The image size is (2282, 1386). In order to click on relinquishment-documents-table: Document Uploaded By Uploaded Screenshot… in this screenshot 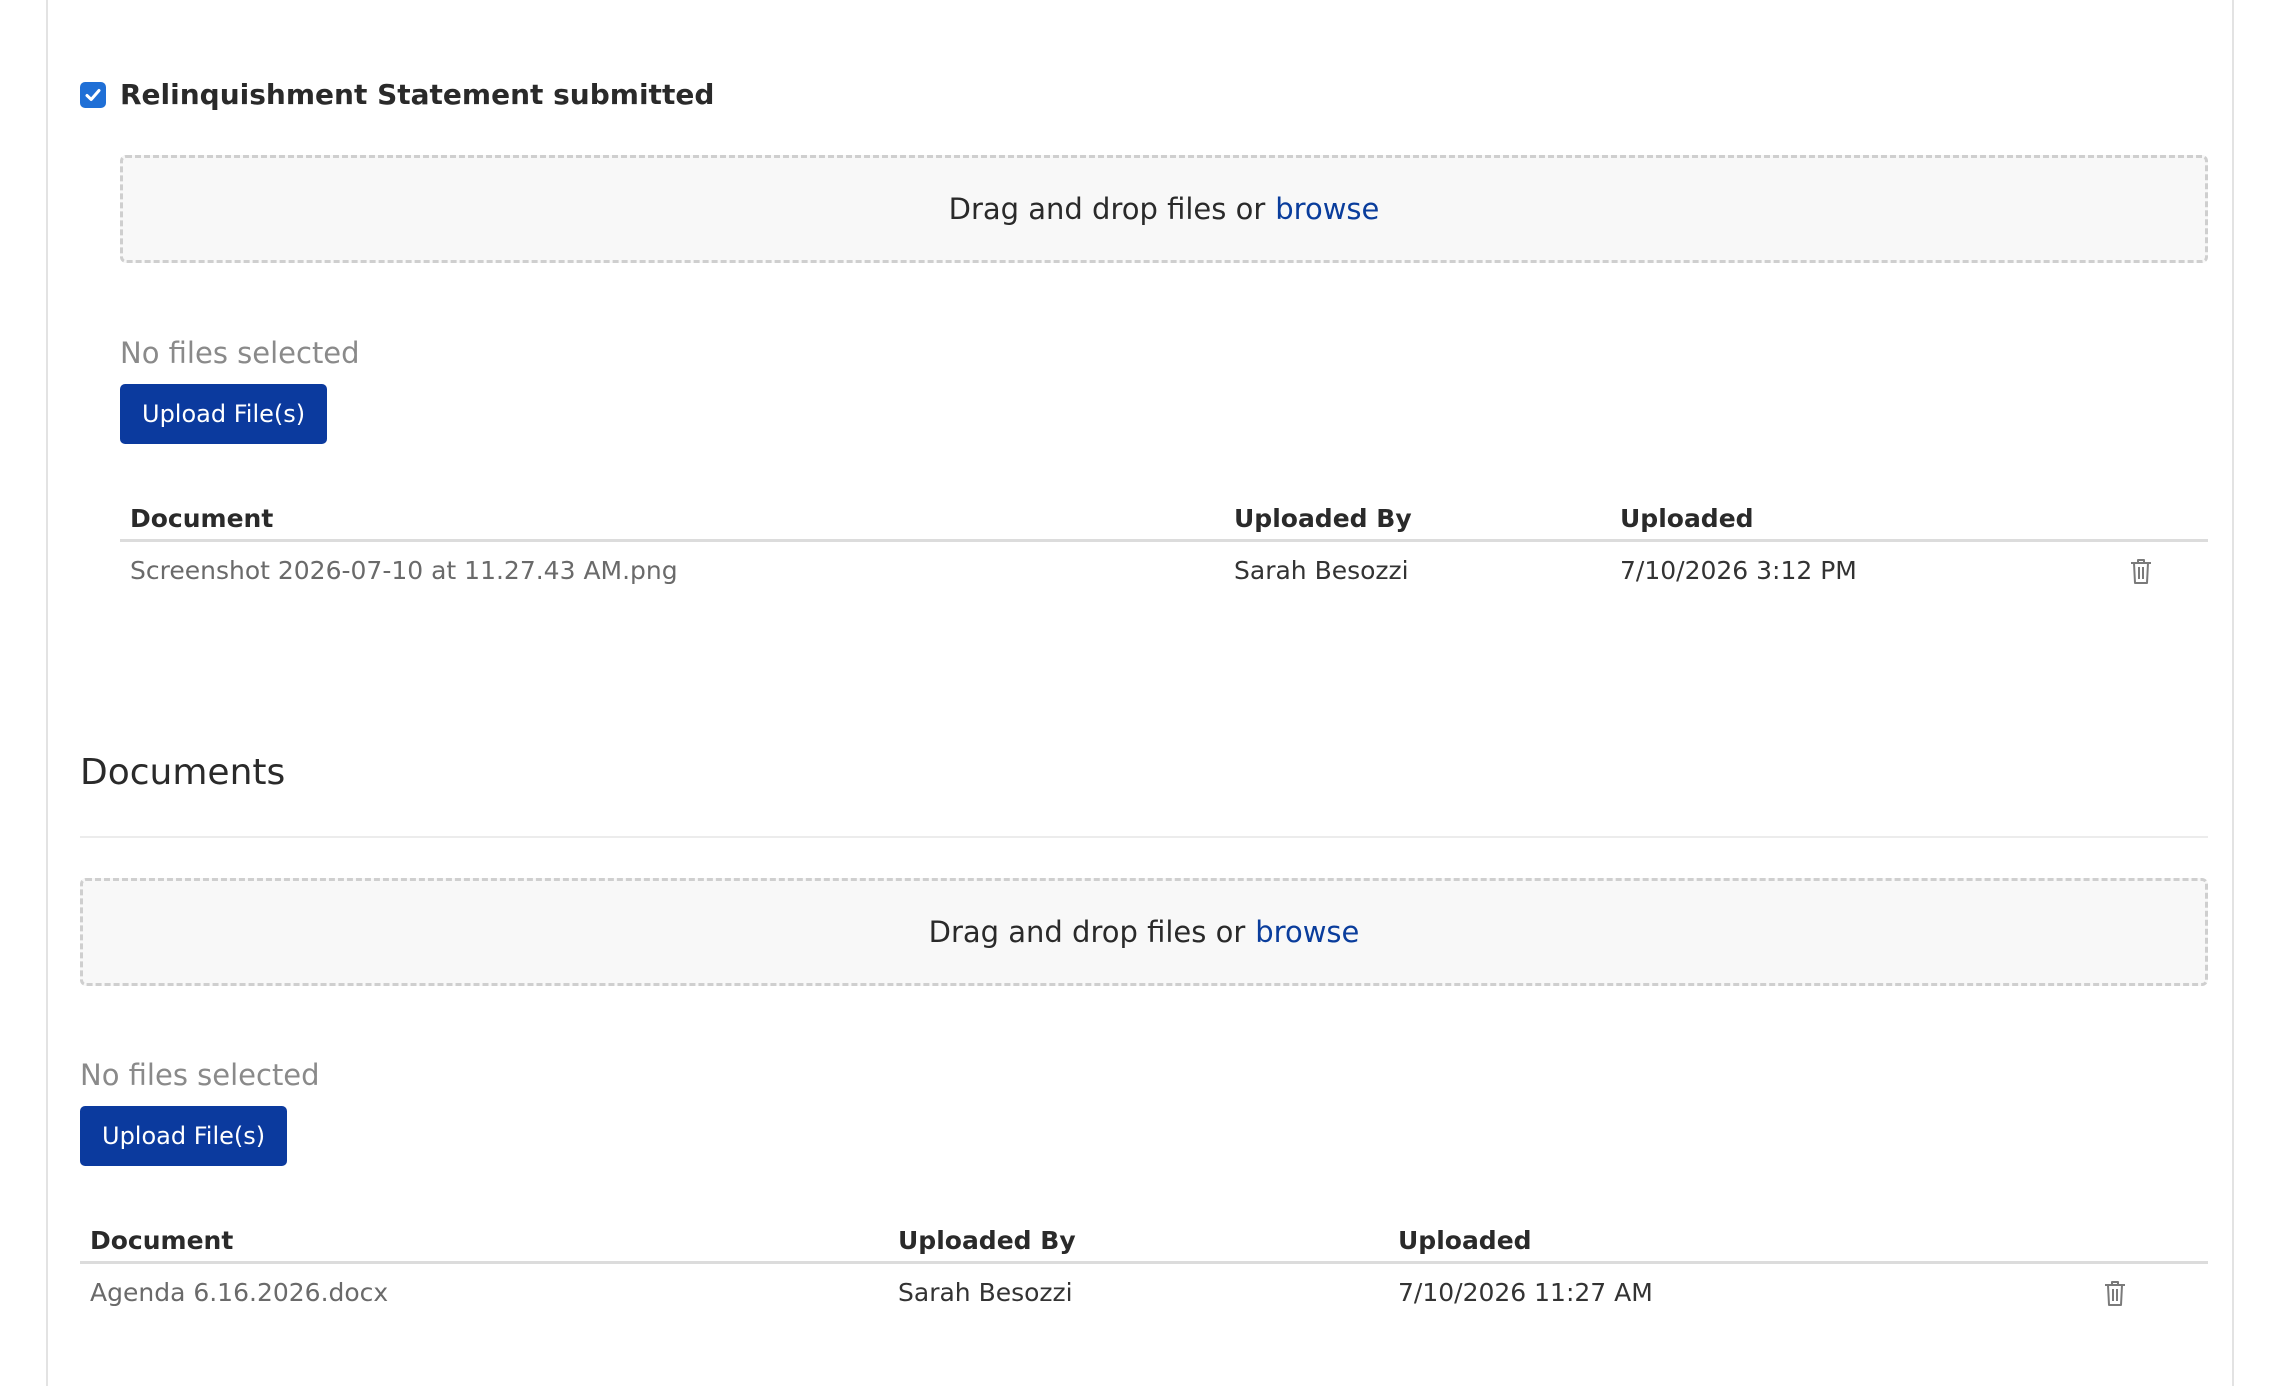, I will do `click(1164, 548)`.